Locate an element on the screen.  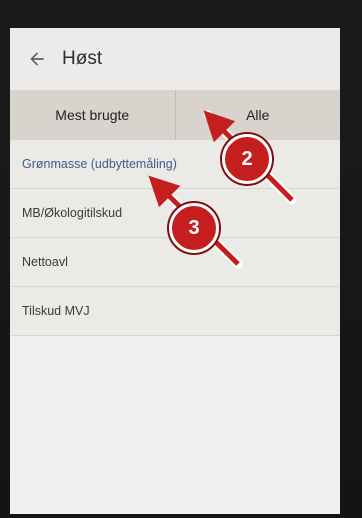
annotation-badge-3: 3 is located at coordinates (194, 228).